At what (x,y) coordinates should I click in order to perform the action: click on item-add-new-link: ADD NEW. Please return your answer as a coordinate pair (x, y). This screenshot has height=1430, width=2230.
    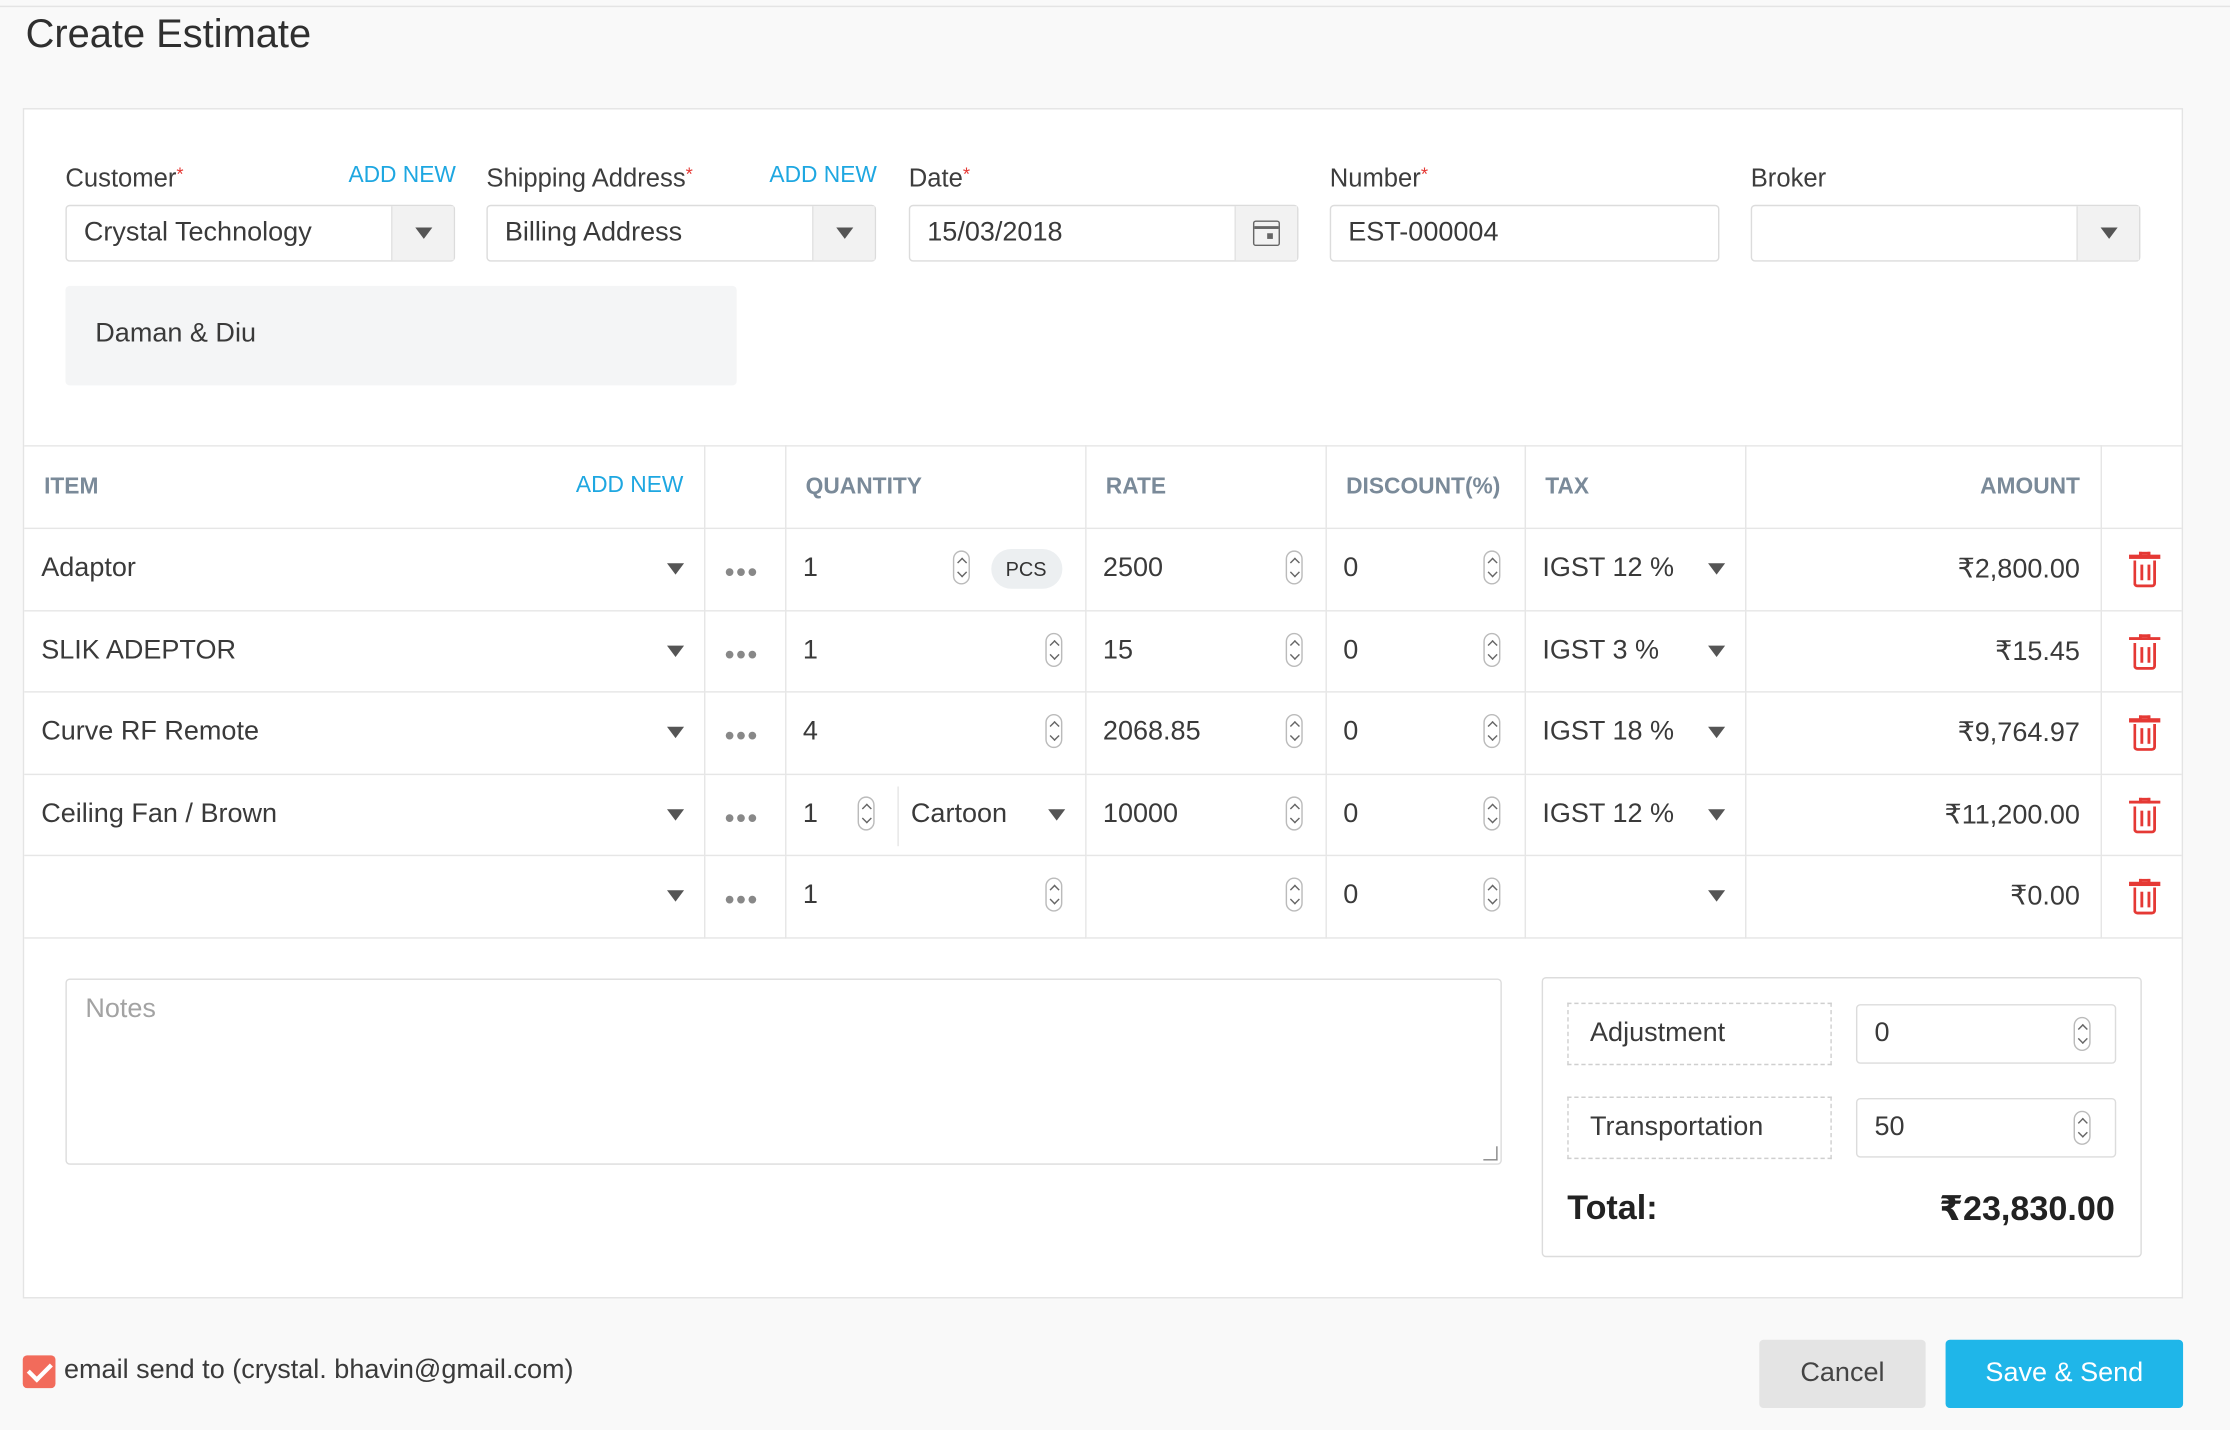
    Looking at the image, I should click on (629, 487).